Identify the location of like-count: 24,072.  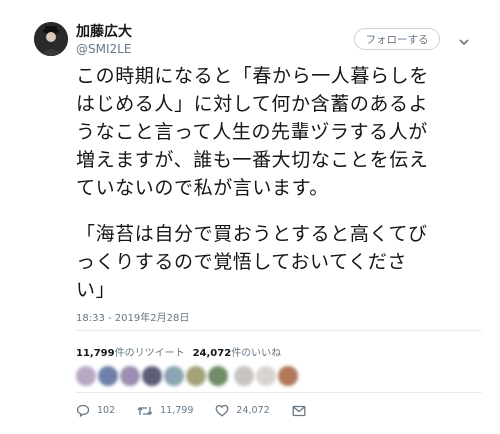
(253, 410).